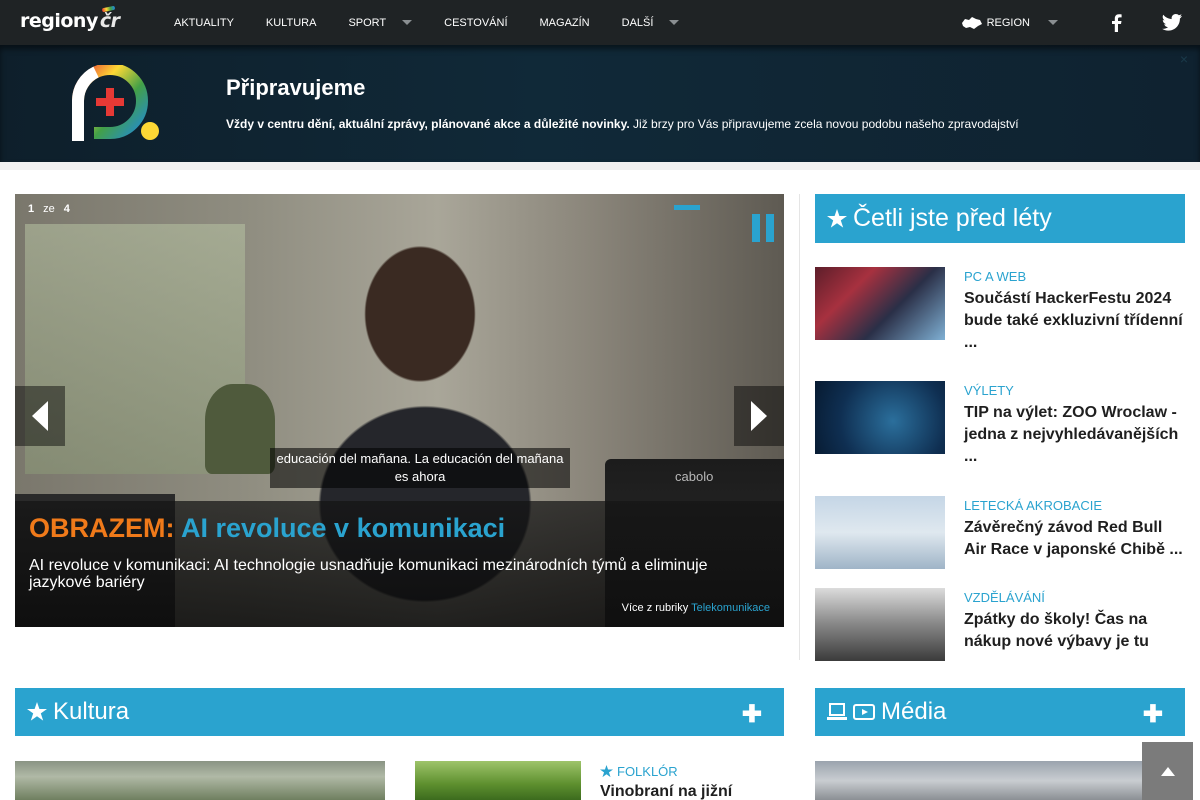 The image size is (1200, 800). I want to click on article-category: VZDĚLÁVÁNÍ, so click(1004, 597).